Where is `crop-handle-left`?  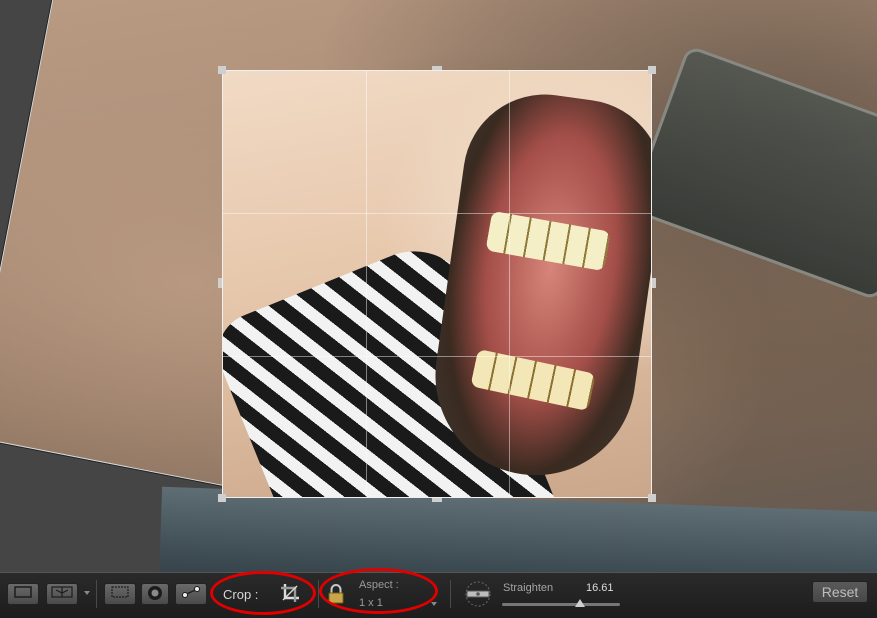 crop-handle-left is located at coordinates (220, 283).